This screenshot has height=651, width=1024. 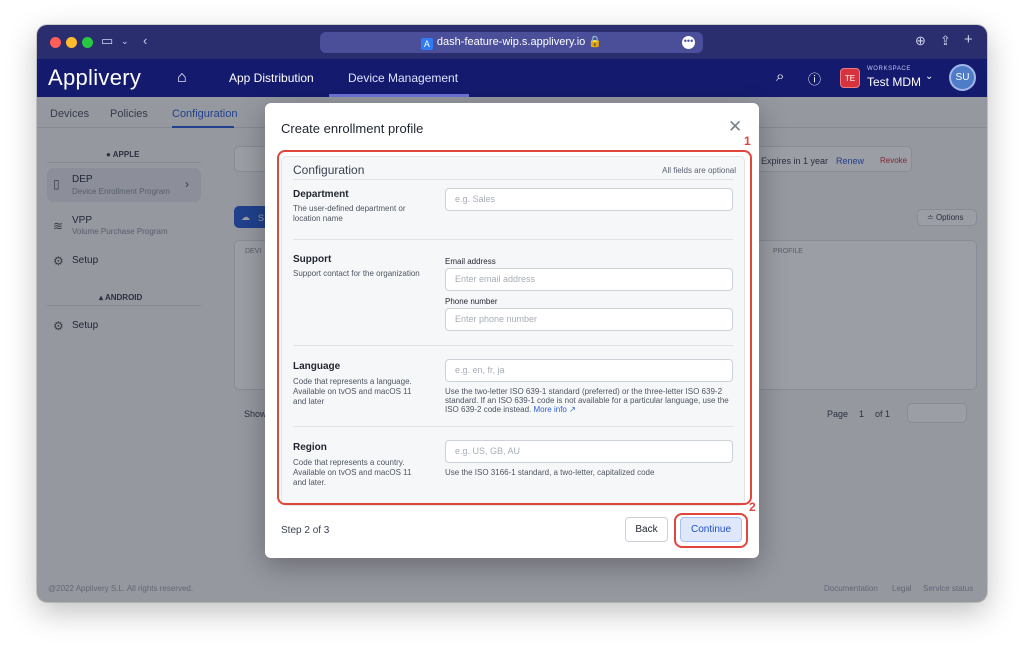 What do you see at coordinates (735, 127) in the screenshot?
I see `close-icon: ✕` at bounding box center [735, 127].